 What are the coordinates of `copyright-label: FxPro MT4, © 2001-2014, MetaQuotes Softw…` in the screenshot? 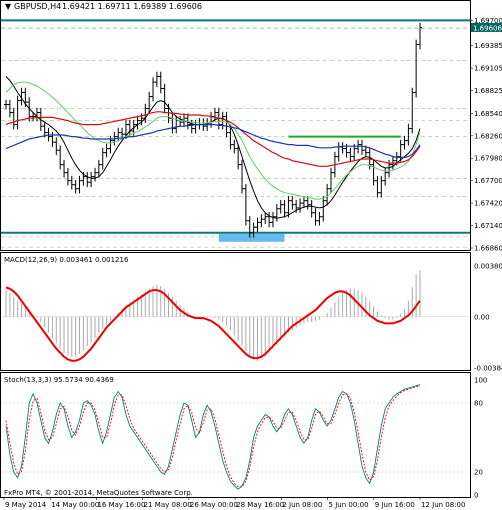 It's located at (98, 493).